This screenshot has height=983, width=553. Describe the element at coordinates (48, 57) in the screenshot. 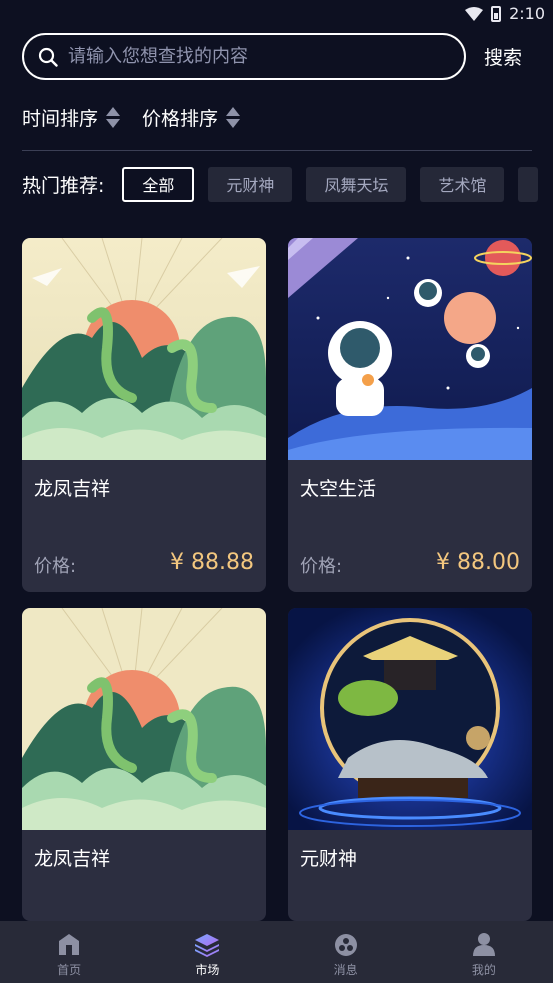

I see `search-icon` at that location.